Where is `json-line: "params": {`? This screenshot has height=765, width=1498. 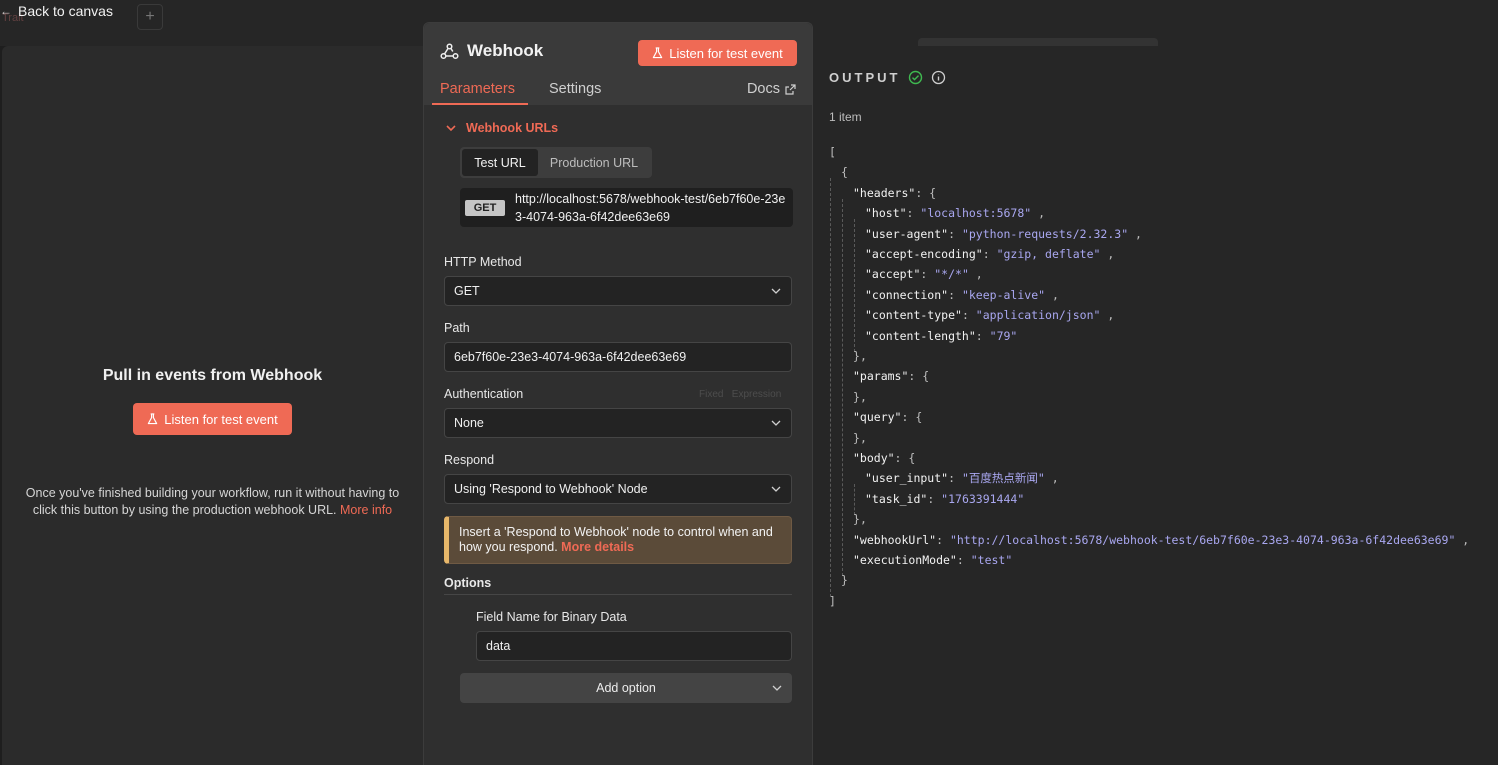
json-line: "params": { is located at coordinates (891, 376).